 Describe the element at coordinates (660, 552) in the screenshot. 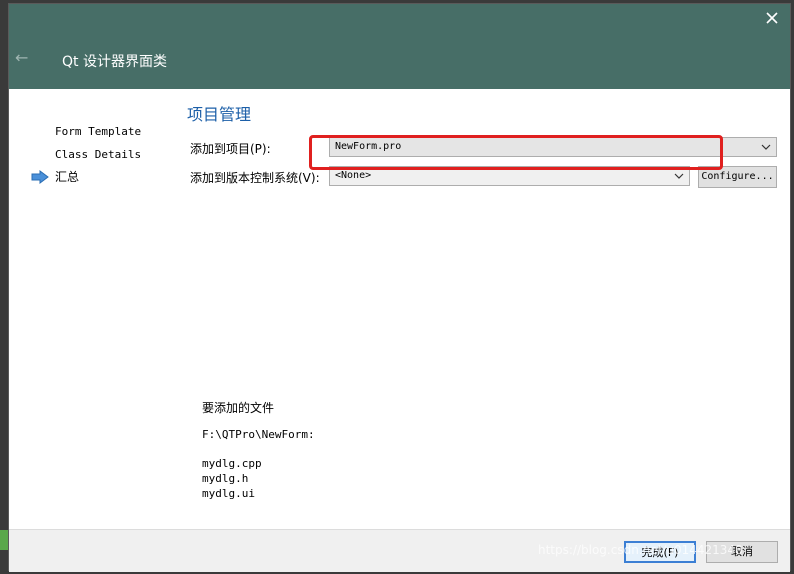

I see `finish-button: 完成(F)` at that location.